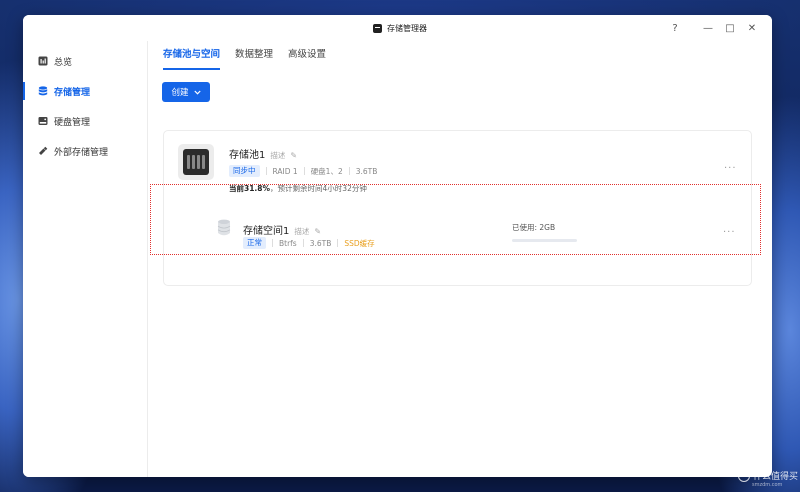  I want to click on tab-data-organize: 数据整理, so click(254, 59).